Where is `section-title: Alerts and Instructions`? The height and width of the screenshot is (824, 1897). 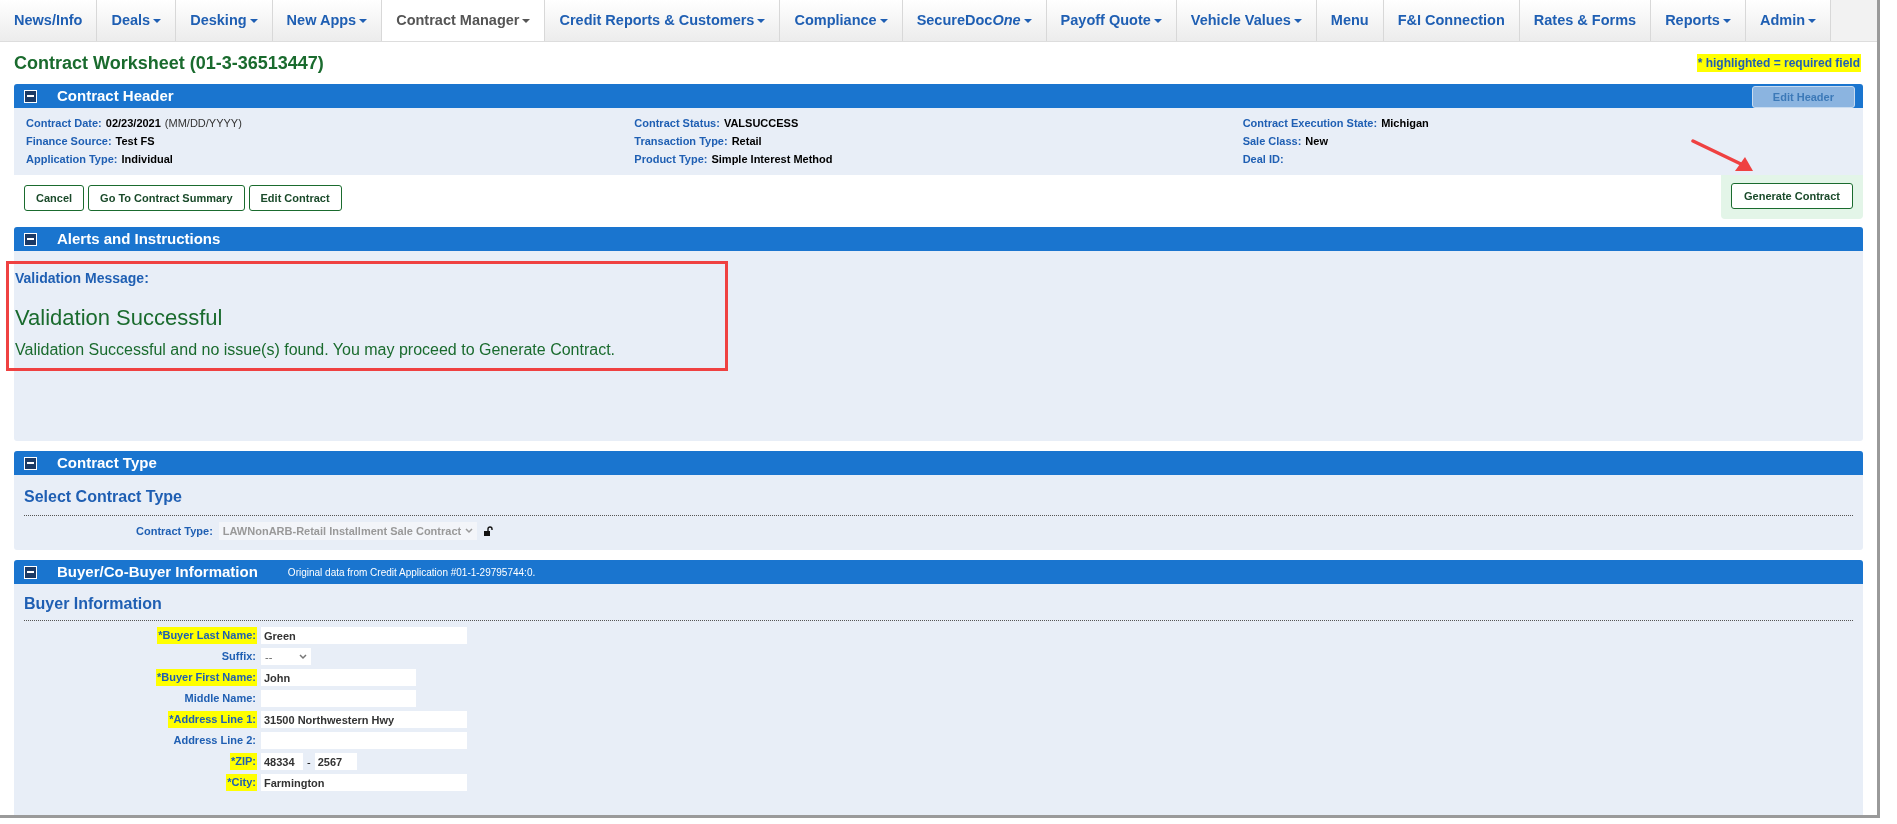 section-title: Alerts and Instructions is located at coordinates (139, 239).